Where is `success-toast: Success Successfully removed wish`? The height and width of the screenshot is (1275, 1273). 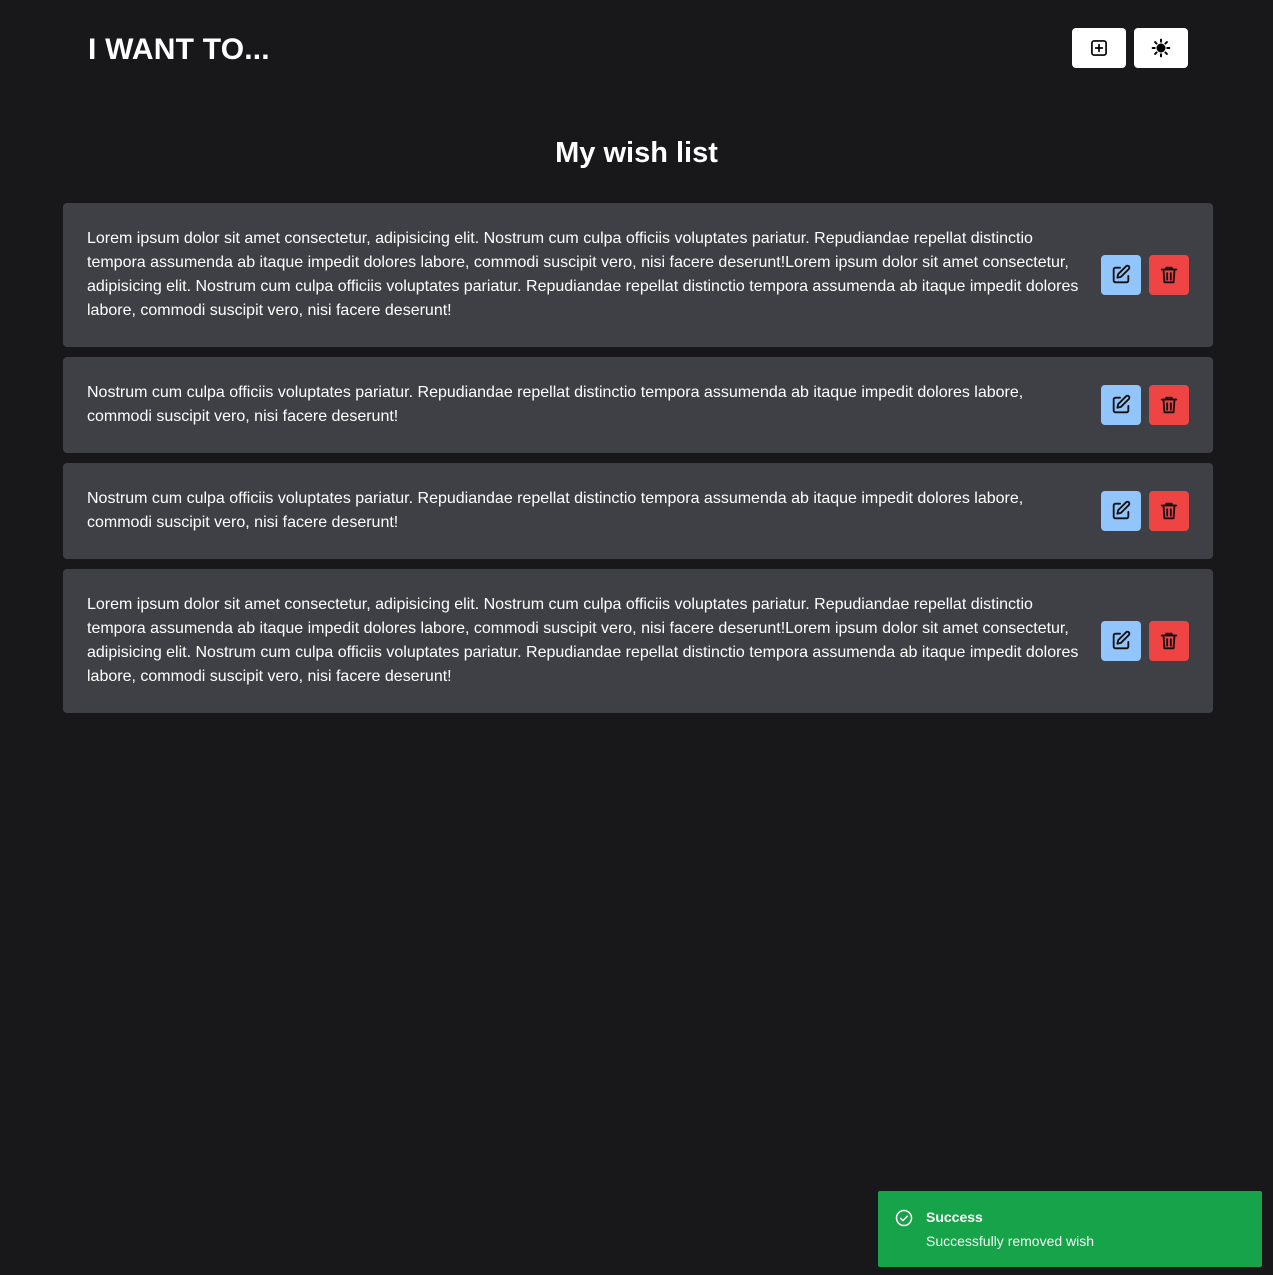 success-toast: Success Successfully removed wish is located at coordinates (1070, 1229).